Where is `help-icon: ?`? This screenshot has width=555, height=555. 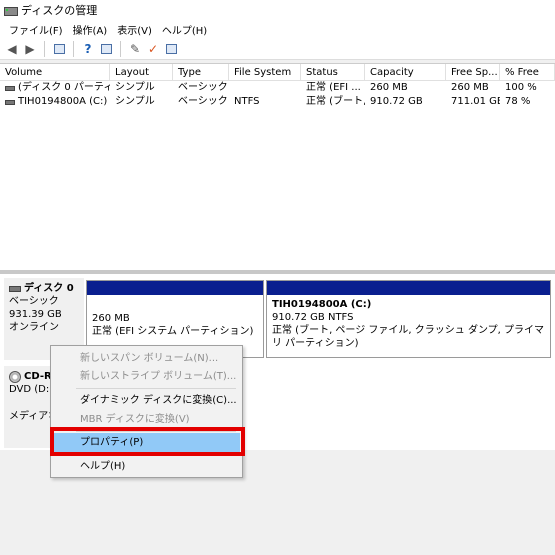
help-icon: ? is located at coordinates (88, 49).